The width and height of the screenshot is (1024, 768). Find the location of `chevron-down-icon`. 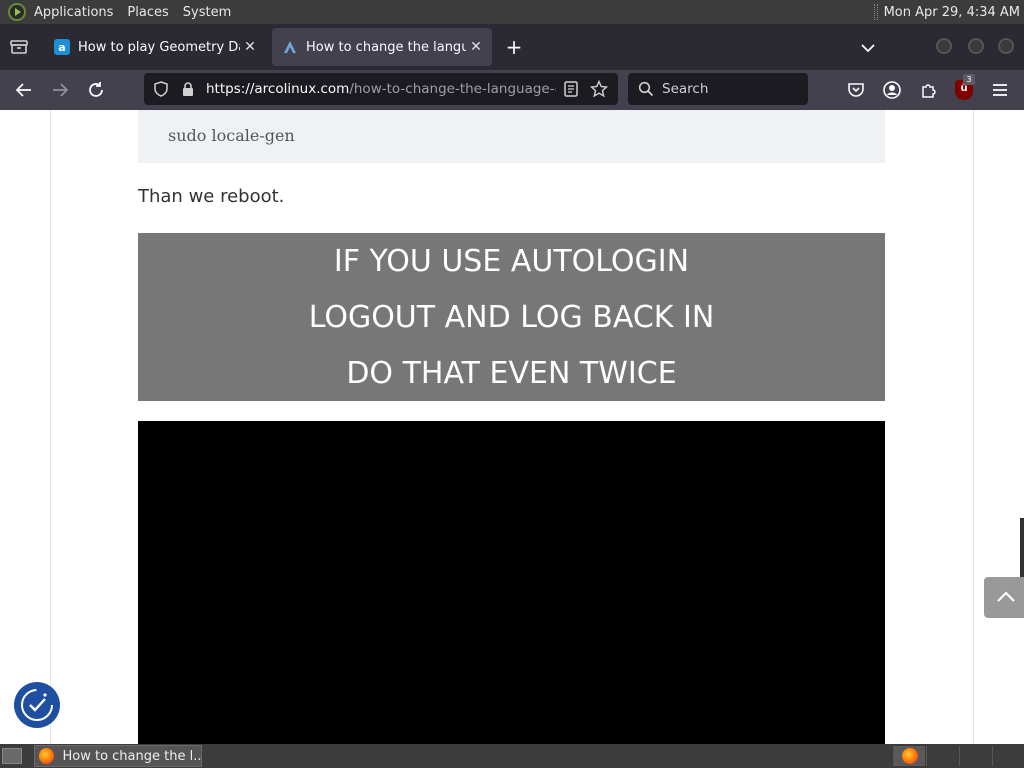

chevron-down-icon is located at coordinates (868, 48).